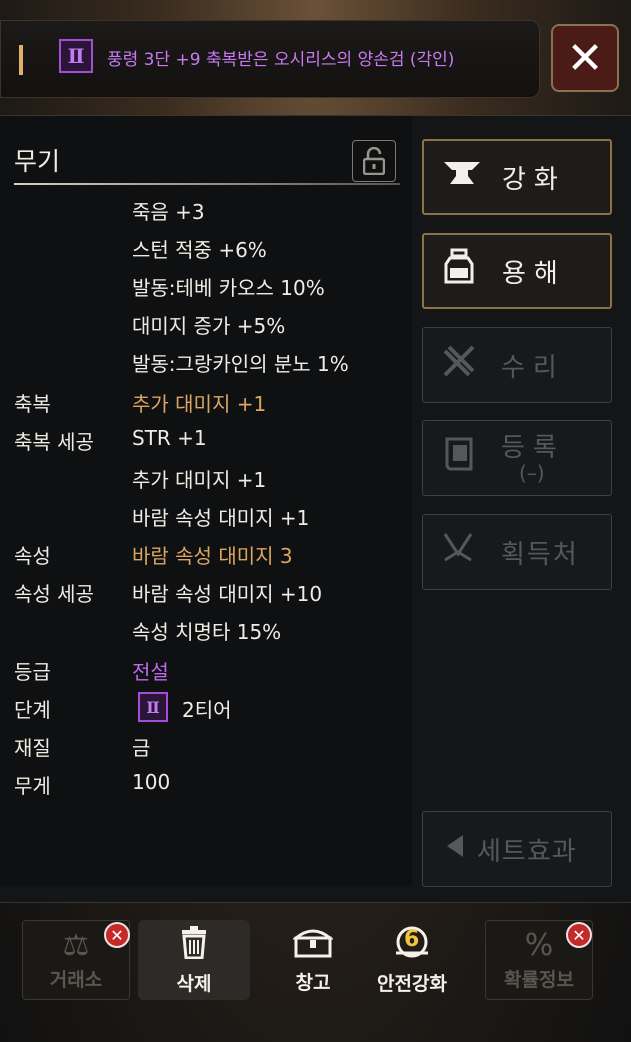 Image resolution: width=631 pixels, height=1042 pixels. What do you see at coordinates (54, 442) in the screenshot?
I see `stat-label-blessing-craft: 축복 세공` at bounding box center [54, 442].